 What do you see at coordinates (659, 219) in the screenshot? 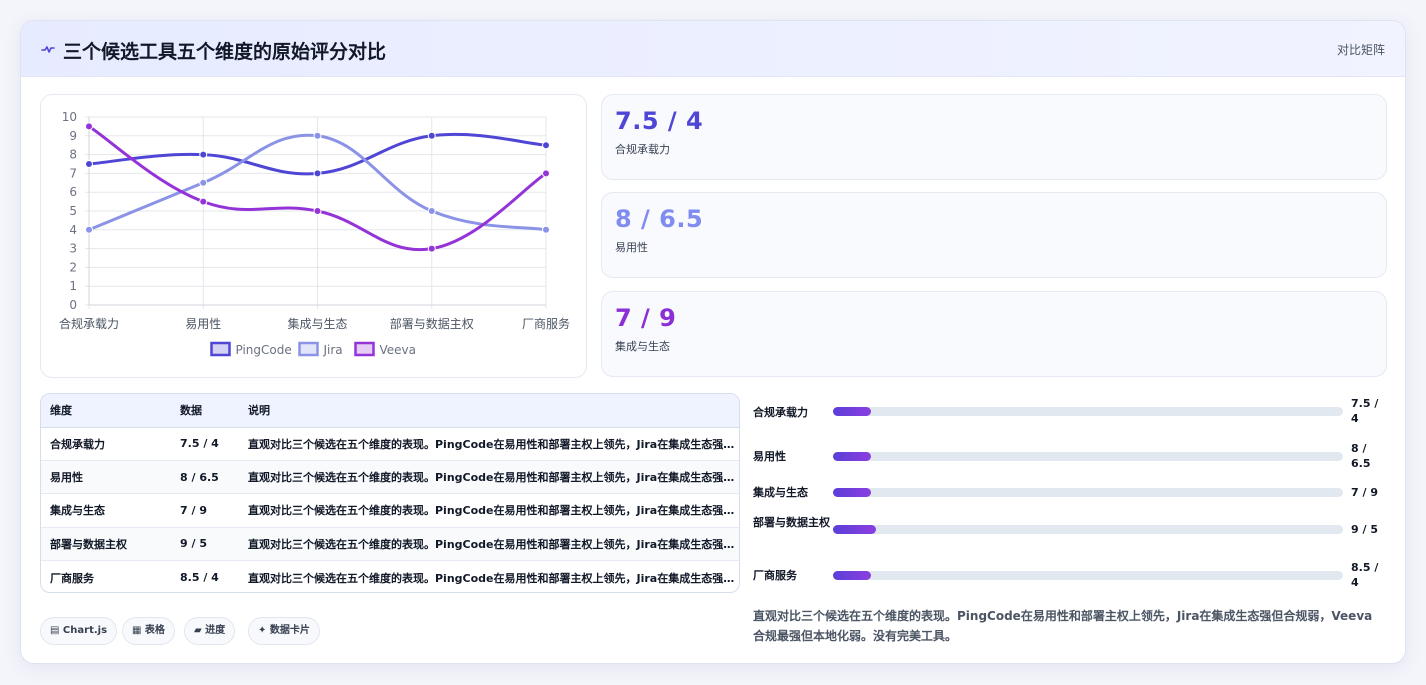
I see `stat-value: 8 / 6.5` at bounding box center [659, 219].